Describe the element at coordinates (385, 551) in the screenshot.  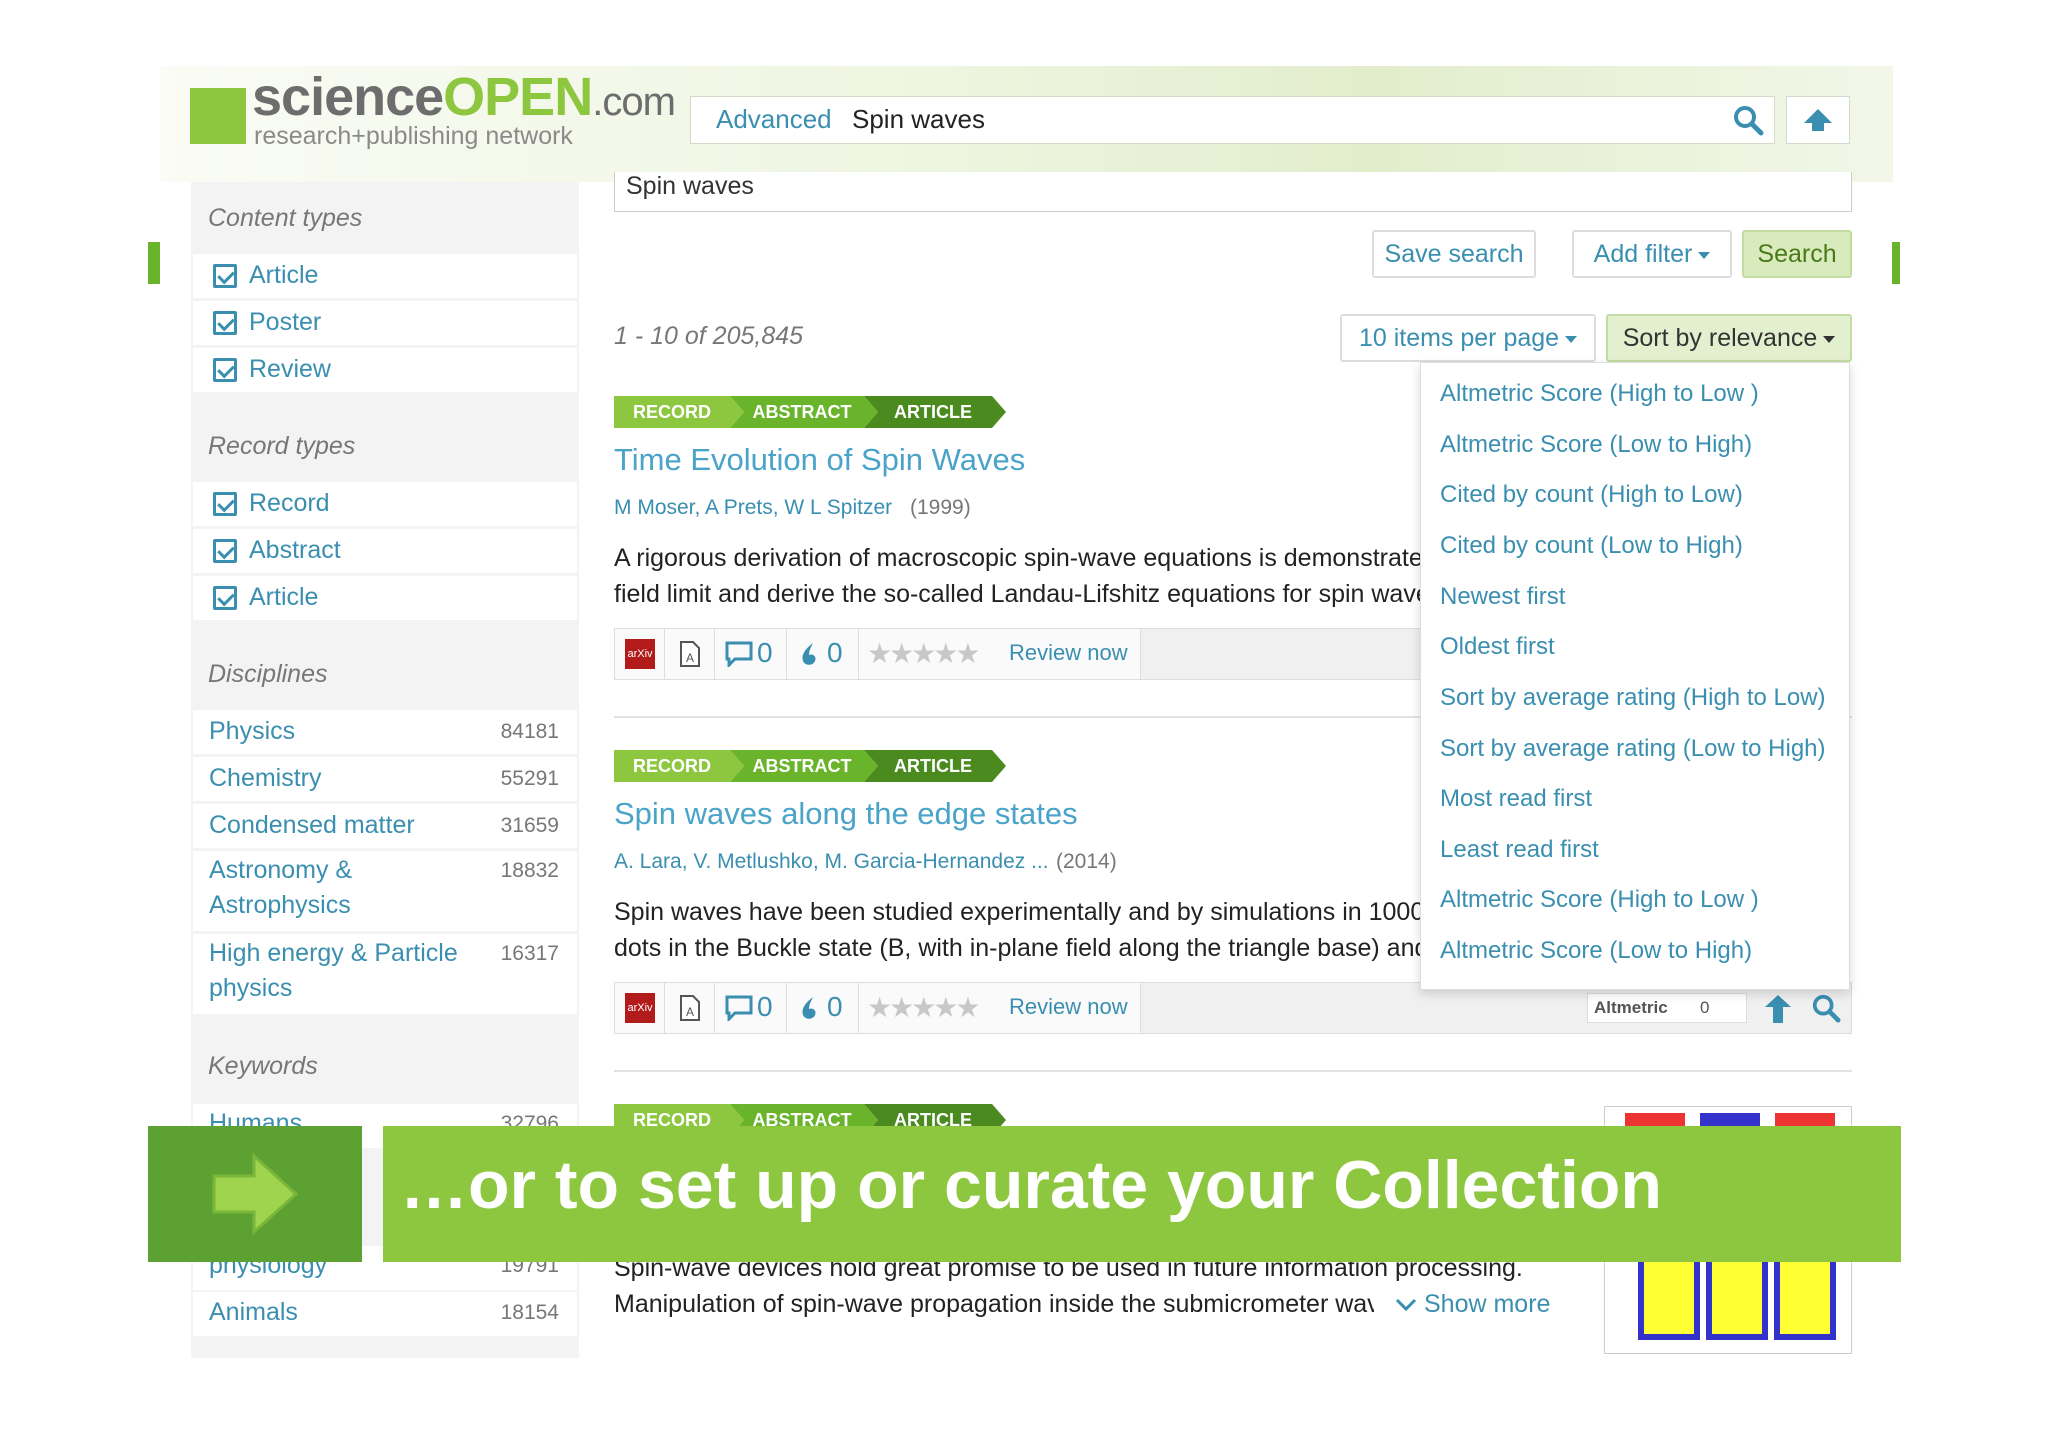
I see `filter-record-abstract: Abstract` at that location.